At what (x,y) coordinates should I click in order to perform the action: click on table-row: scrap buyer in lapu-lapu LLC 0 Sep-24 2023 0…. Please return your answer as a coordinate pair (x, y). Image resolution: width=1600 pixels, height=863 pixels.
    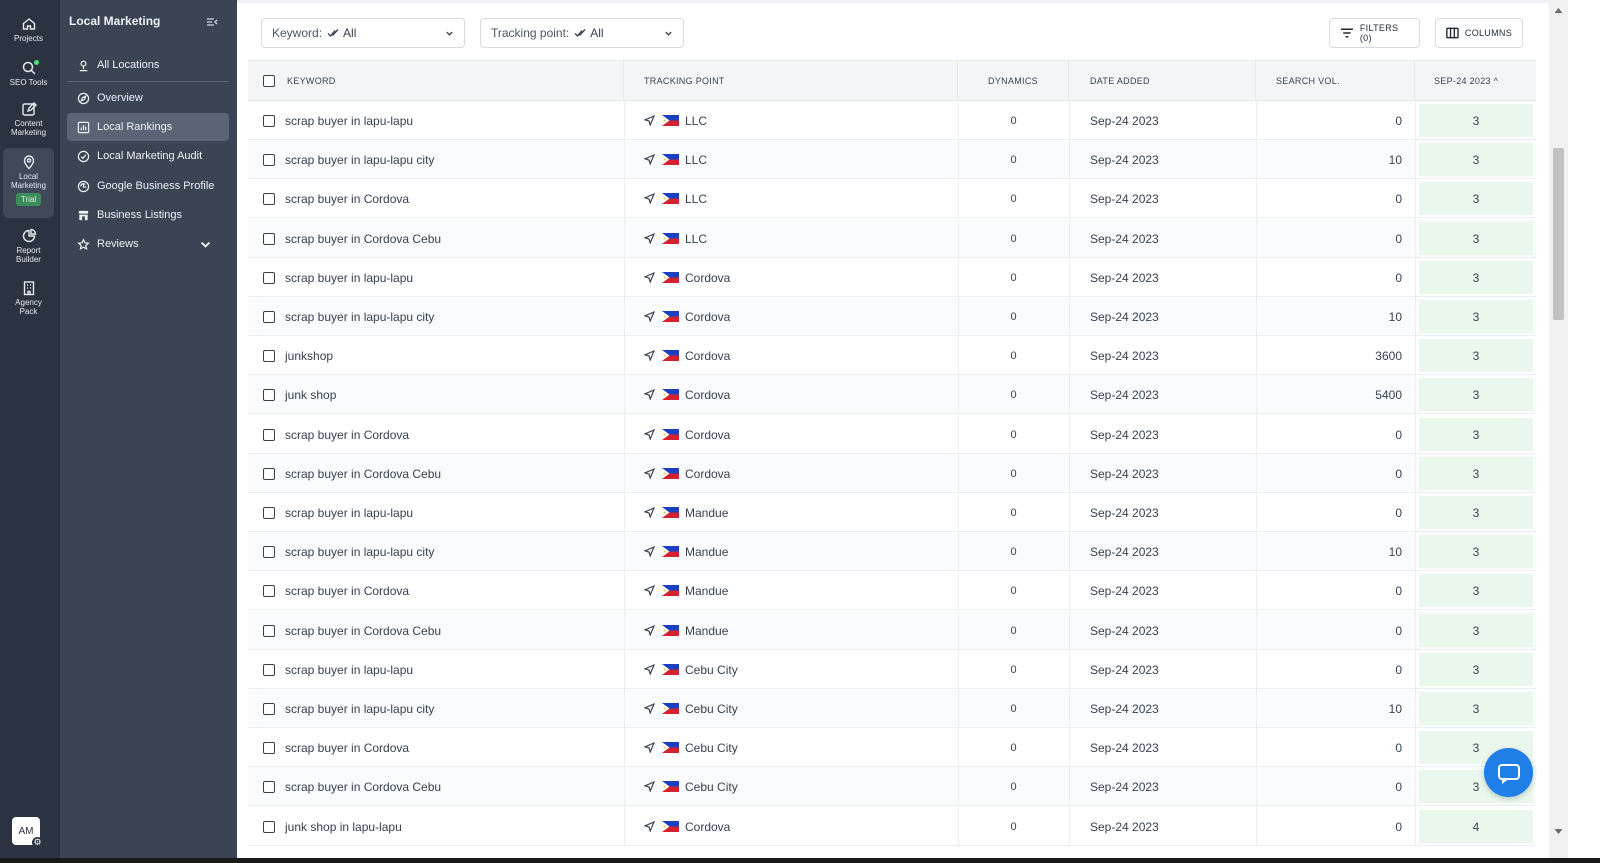
    Looking at the image, I should click on (892, 120).